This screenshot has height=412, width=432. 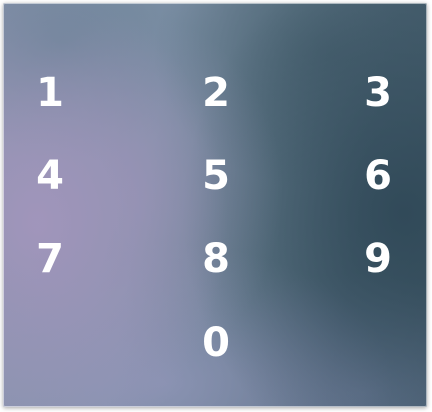 What do you see at coordinates (216, 259) in the screenshot?
I see `key-8: 8` at bounding box center [216, 259].